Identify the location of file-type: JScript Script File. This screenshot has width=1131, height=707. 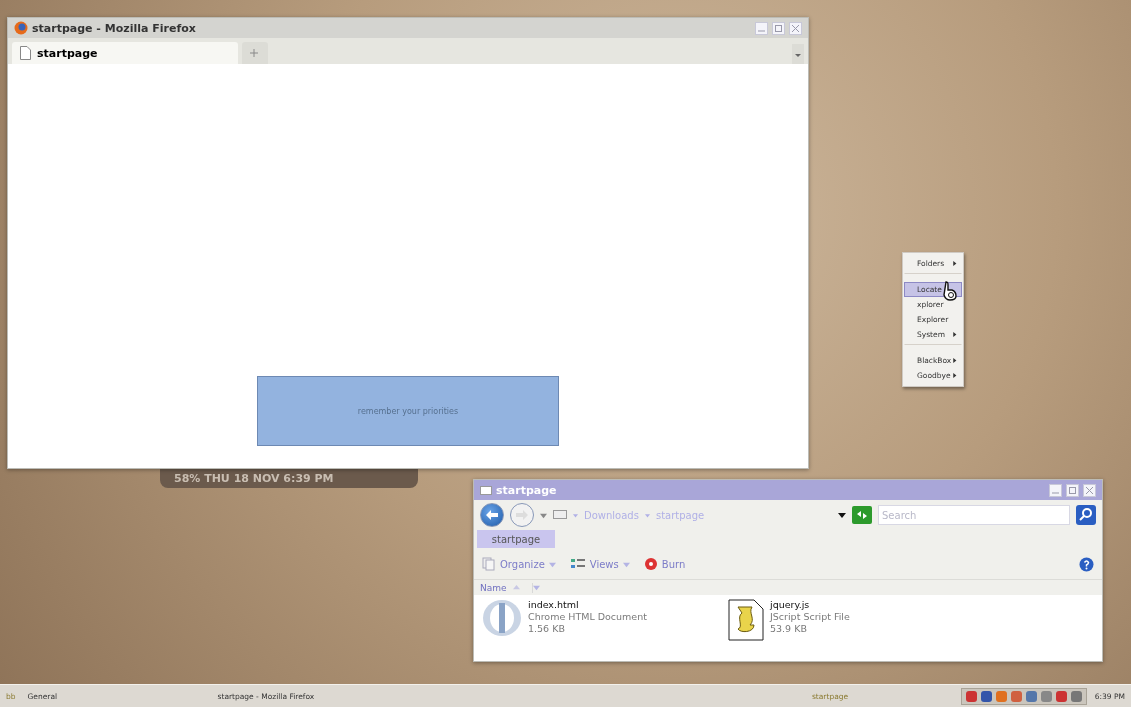
(810, 617).